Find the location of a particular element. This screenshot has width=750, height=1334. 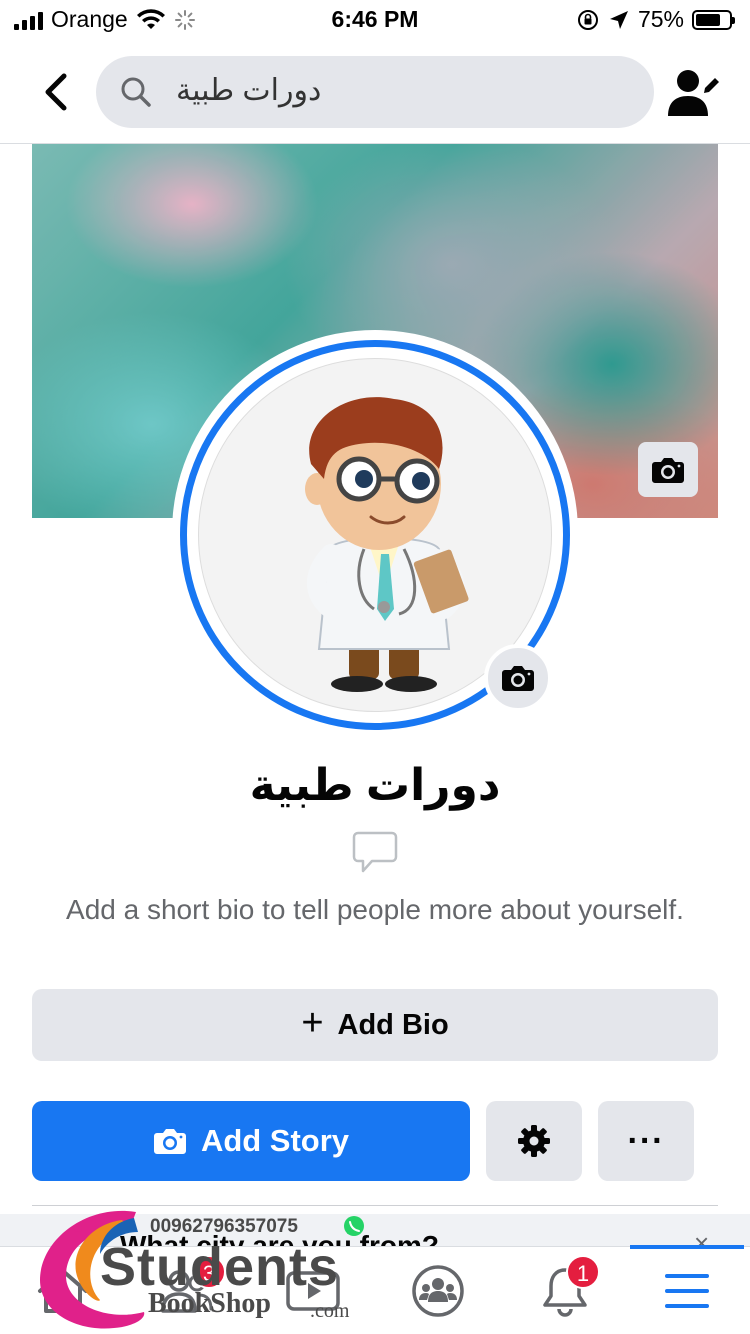

plus-icon: + is located at coordinates (312, 1023).